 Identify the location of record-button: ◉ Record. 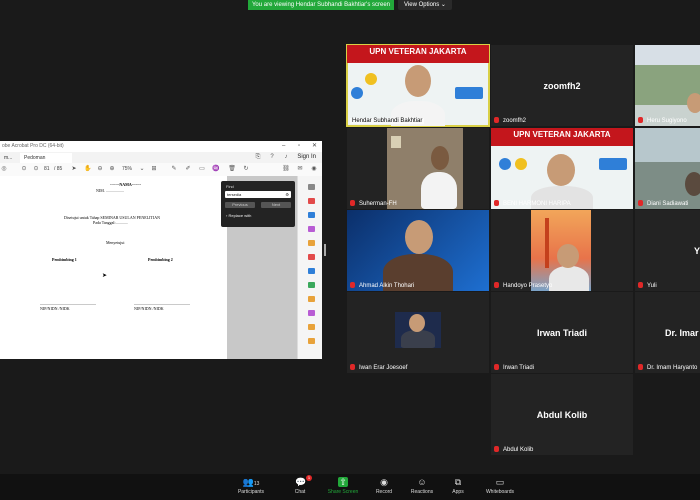
(384, 487).